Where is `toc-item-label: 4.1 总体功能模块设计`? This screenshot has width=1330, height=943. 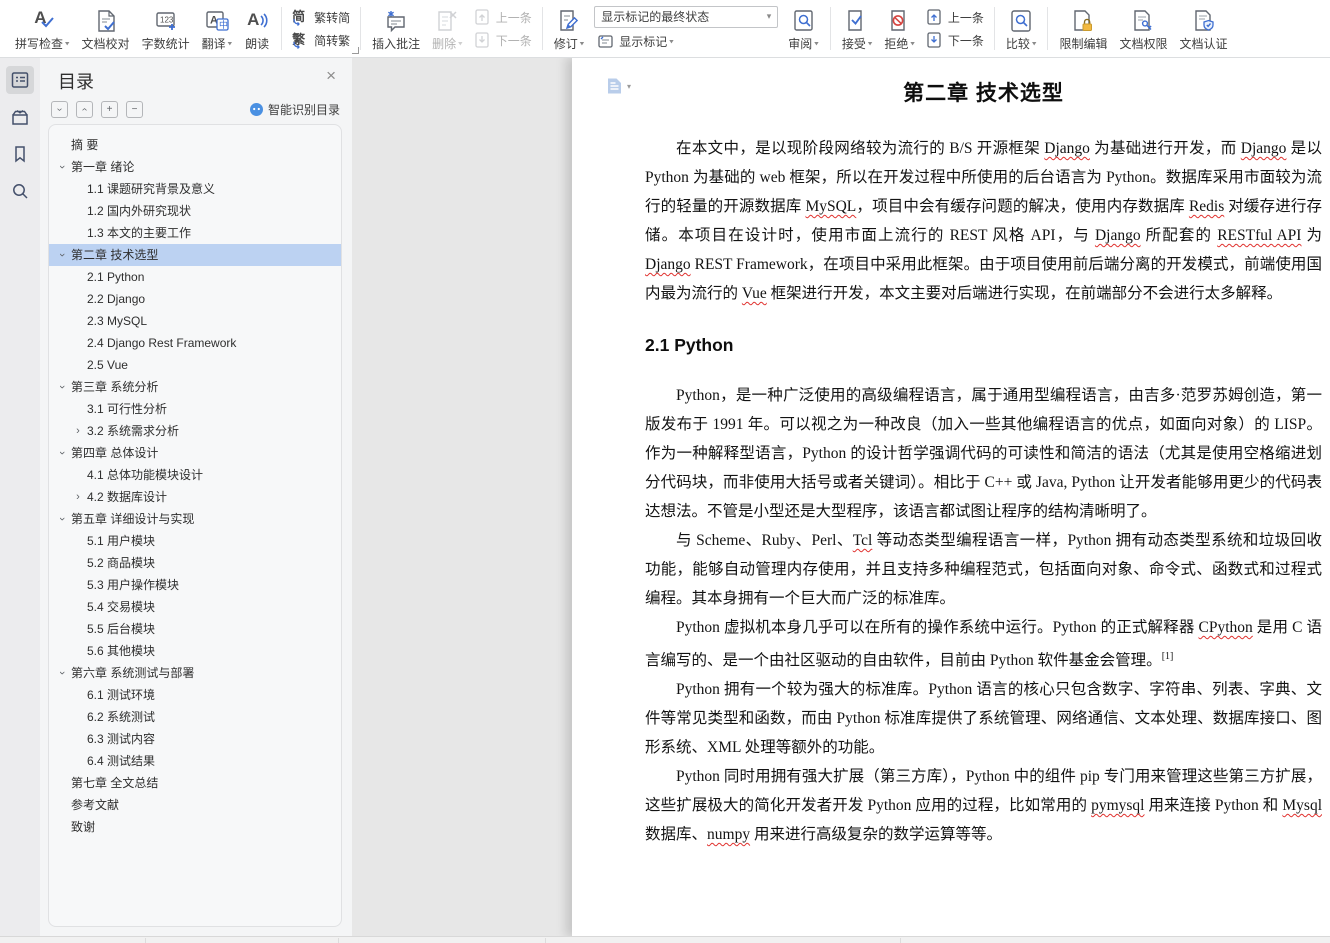
toc-item-label: 4.1 总体功能模块设计 is located at coordinates (145, 475).